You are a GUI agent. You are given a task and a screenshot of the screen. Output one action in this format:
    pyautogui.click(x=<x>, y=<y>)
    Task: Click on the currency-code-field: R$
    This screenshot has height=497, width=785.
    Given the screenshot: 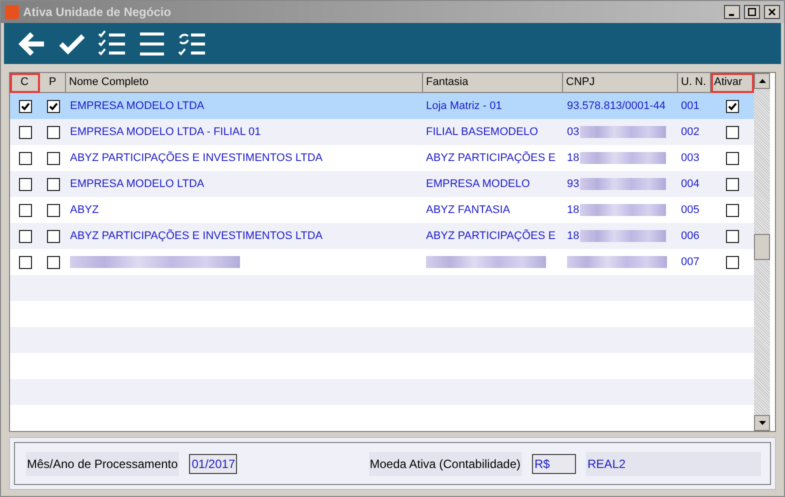 What is the action you would take?
    pyautogui.click(x=554, y=464)
    